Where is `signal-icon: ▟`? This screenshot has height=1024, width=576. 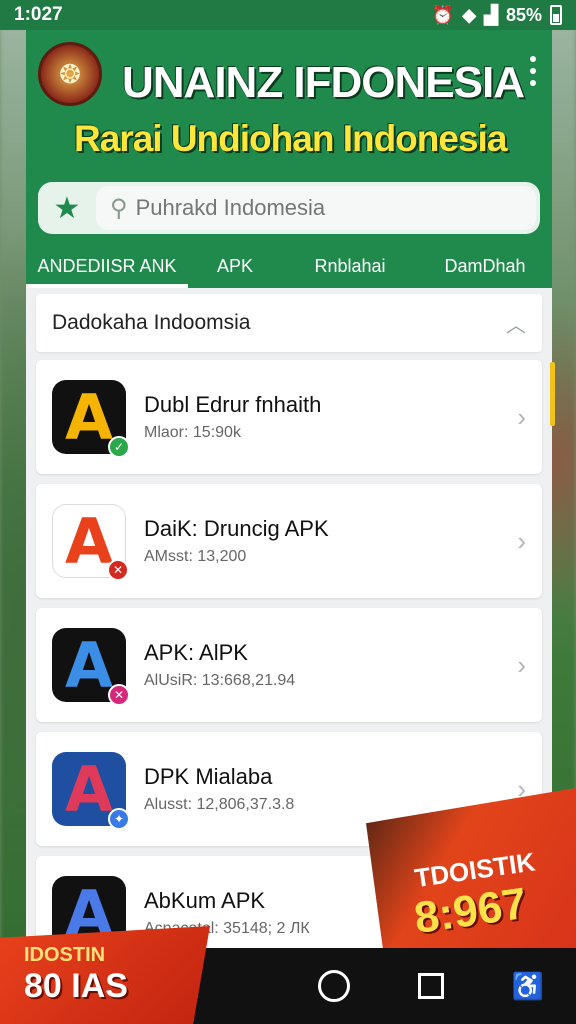
signal-icon: ▟ is located at coordinates (491, 14).